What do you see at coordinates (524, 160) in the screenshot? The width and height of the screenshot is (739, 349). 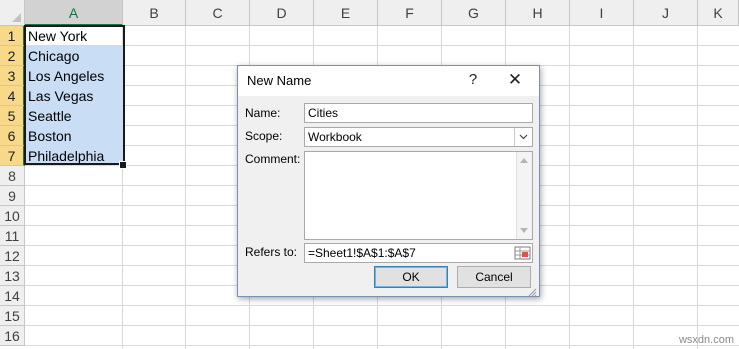 I see `scroll-up-icon` at bounding box center [524, 160].